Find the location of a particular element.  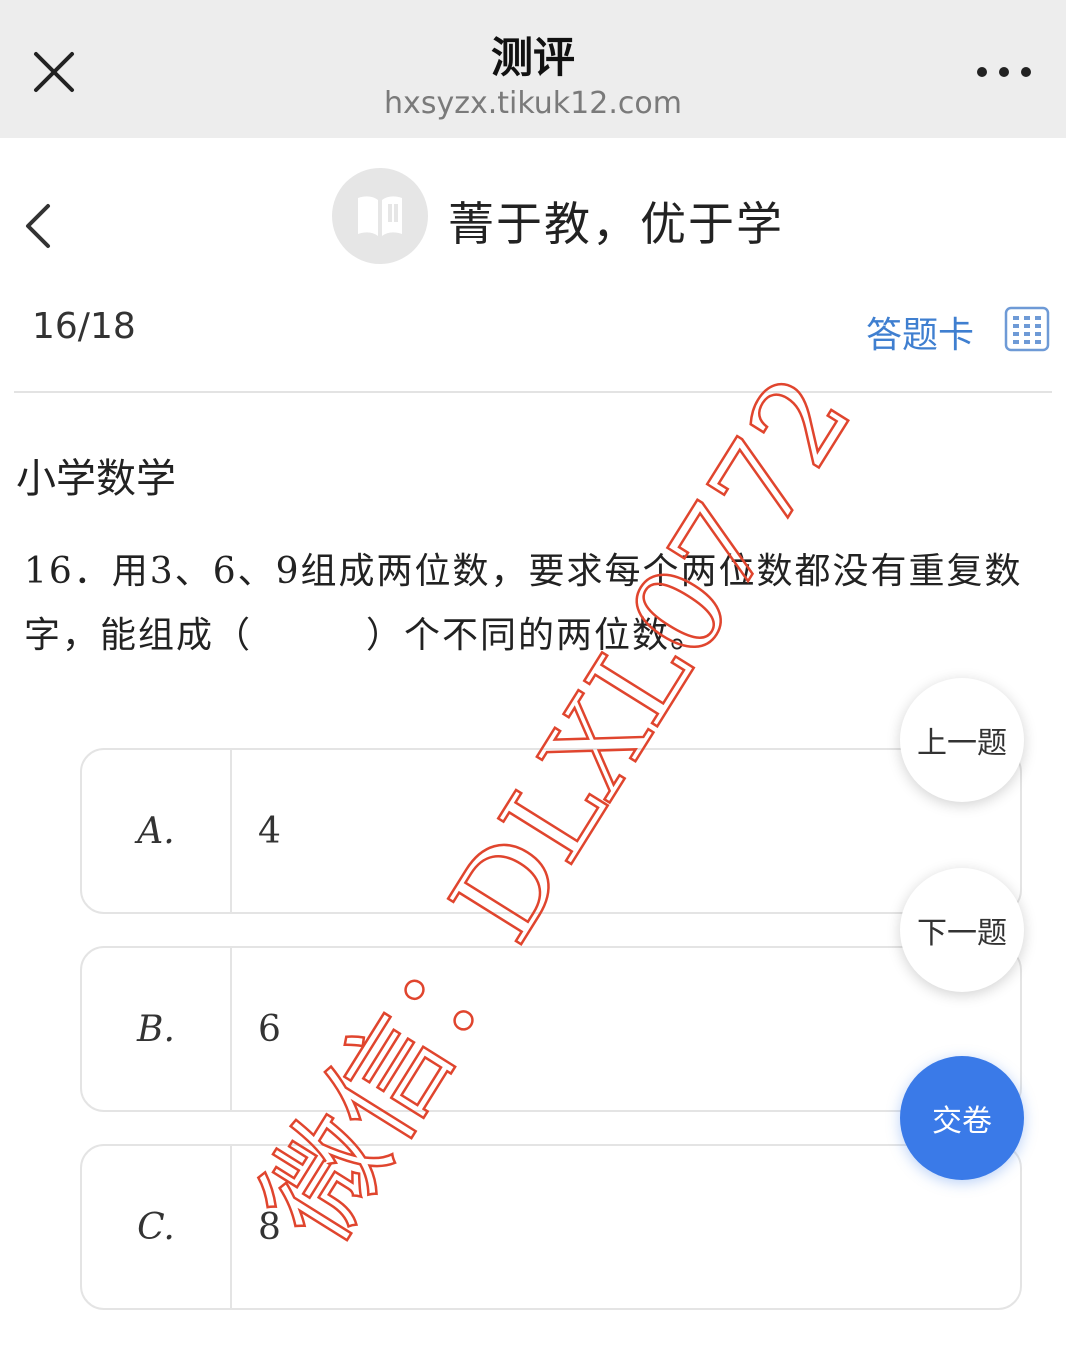

option-value: 4 is located at coordinates (269, 831).